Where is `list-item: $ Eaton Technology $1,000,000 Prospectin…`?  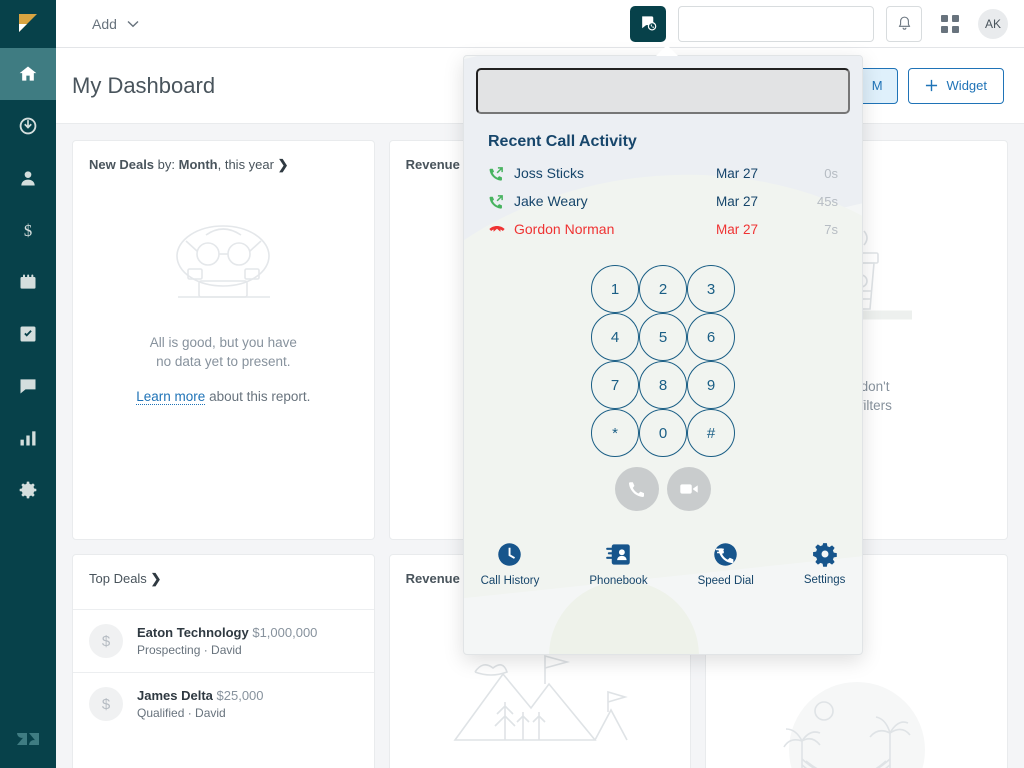
list-item: $ Eaton Technology $1,000,000 Prospectin… is located at coordinates (223, 640).